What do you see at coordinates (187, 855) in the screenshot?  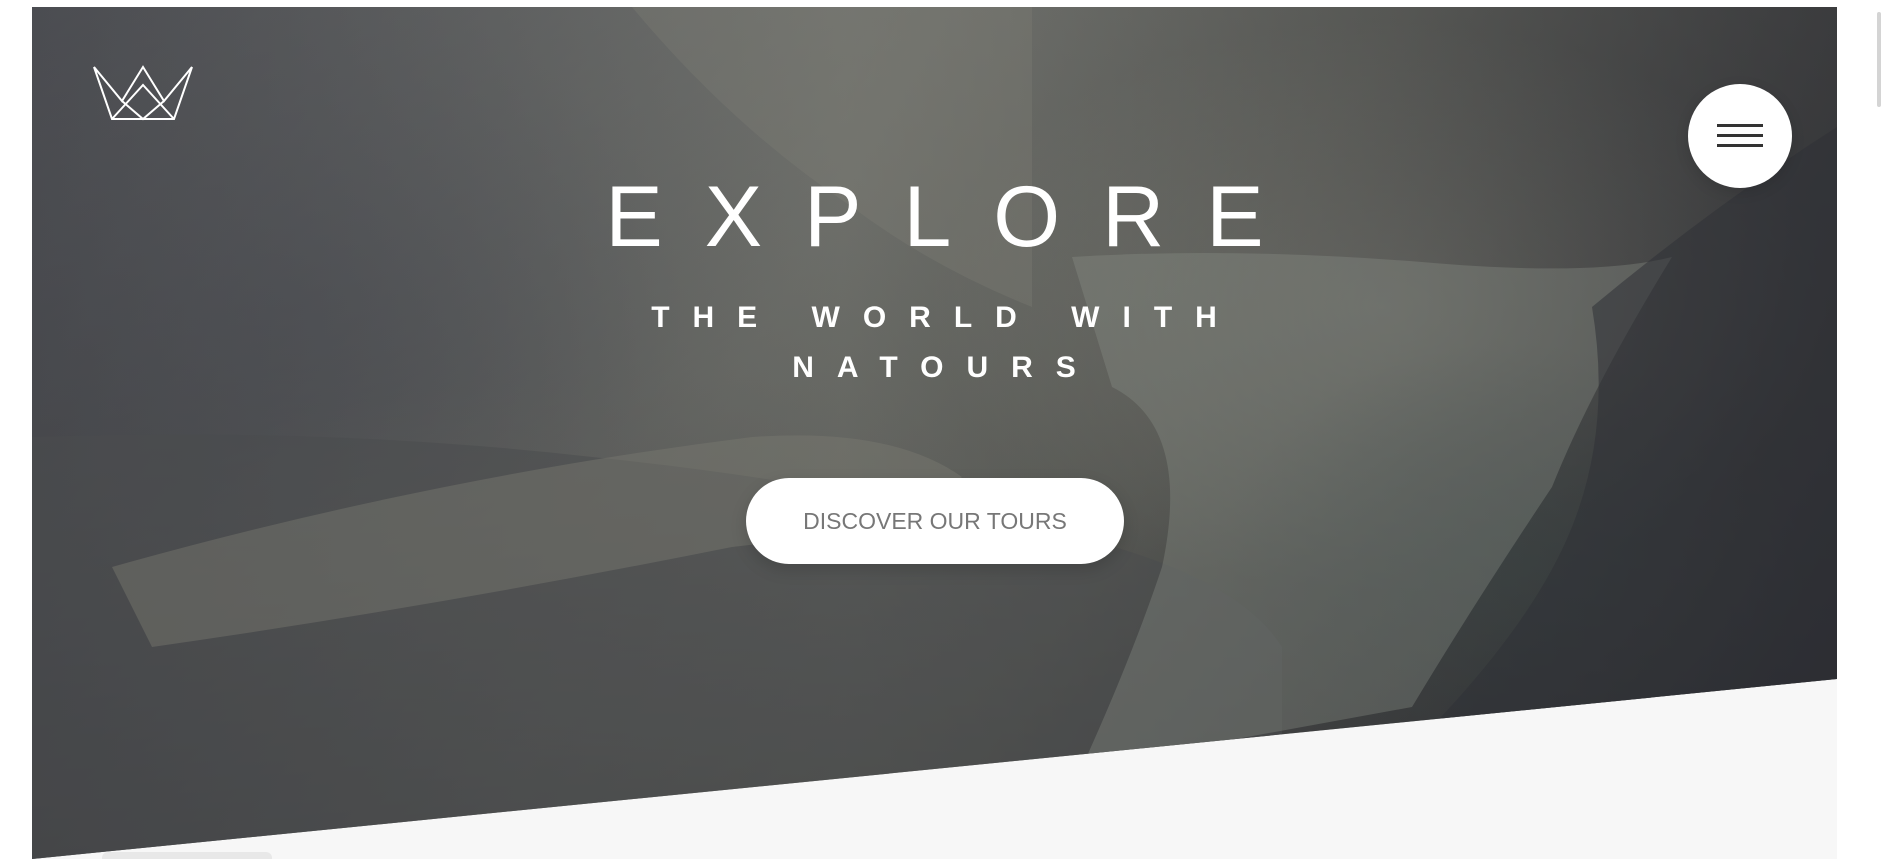 I see `next-section-element` at bounding box center [187, 855].